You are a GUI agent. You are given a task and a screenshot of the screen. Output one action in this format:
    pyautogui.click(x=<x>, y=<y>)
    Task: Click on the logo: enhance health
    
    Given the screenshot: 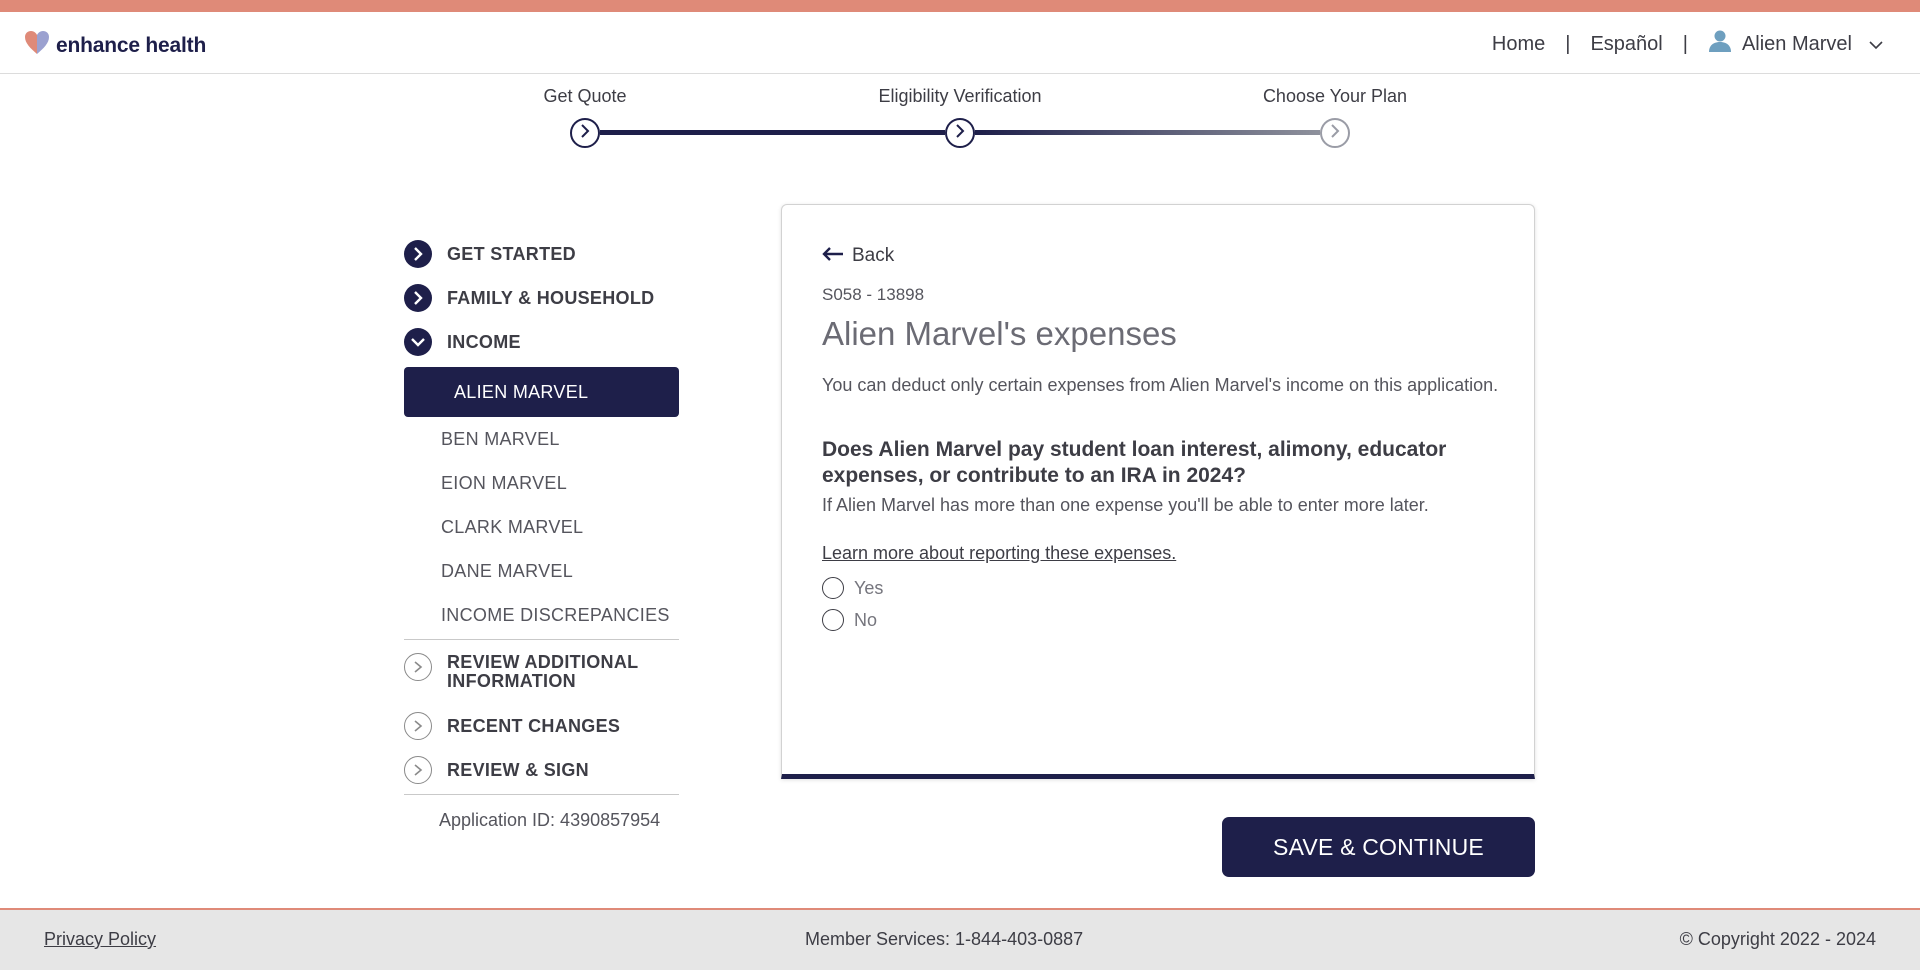 What is the action you would take?
    pyautogui.click(x=115, y=45)
    